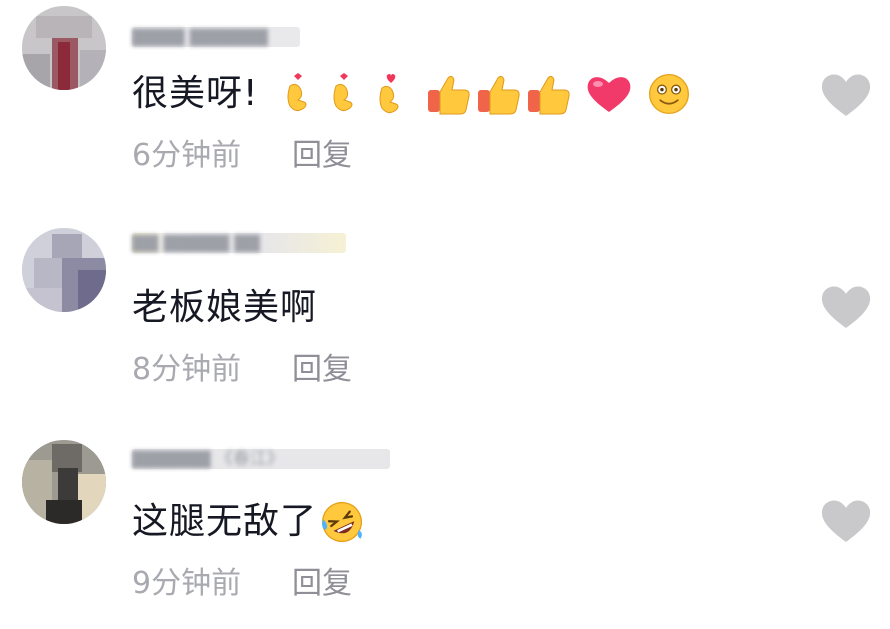  What do you see at coordinates (208, 459) in the screenshot?
I see `username: ▇▇▇▇▇▇ 《春江》` at bounding box center [208, 459].